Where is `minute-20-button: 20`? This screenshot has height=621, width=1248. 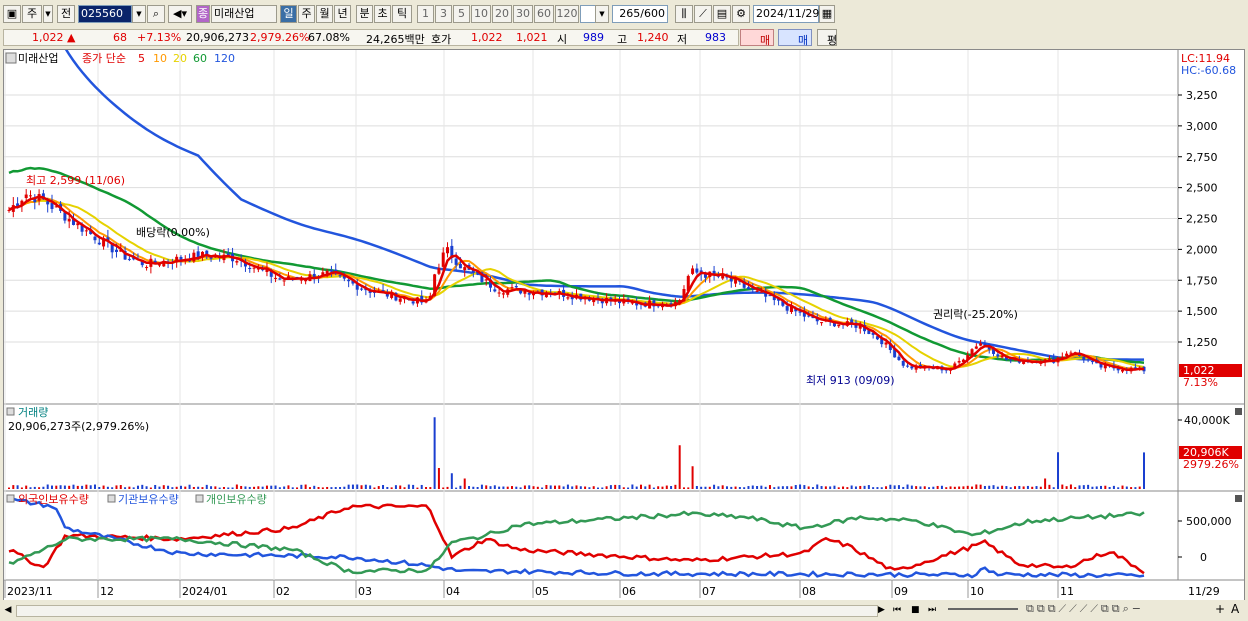
minute-20-button: 20 is located at coordinates (502, 14).